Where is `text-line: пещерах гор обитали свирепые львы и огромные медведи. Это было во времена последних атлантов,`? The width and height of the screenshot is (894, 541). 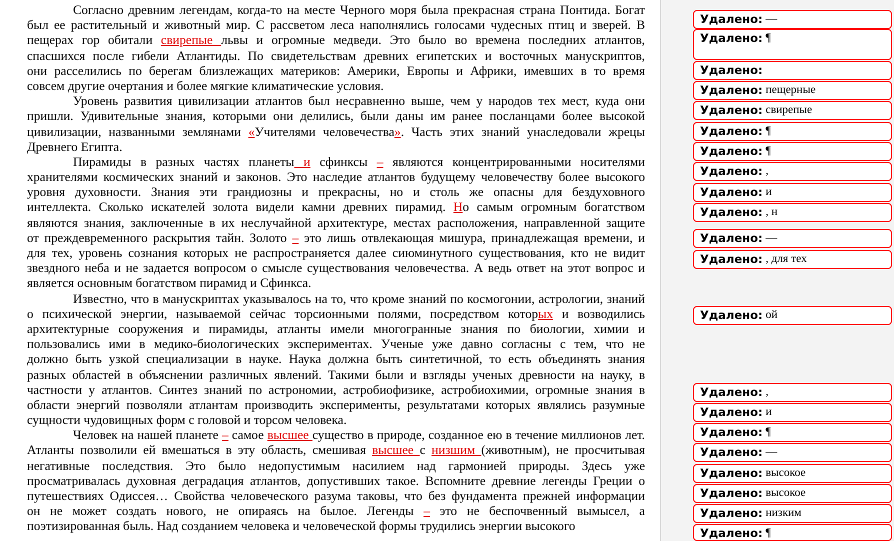 text-line: пещерах гор обитали свирепые львы и огромные медведи. Это было во времена последних атлантов, is located at coordinates (336, 41).